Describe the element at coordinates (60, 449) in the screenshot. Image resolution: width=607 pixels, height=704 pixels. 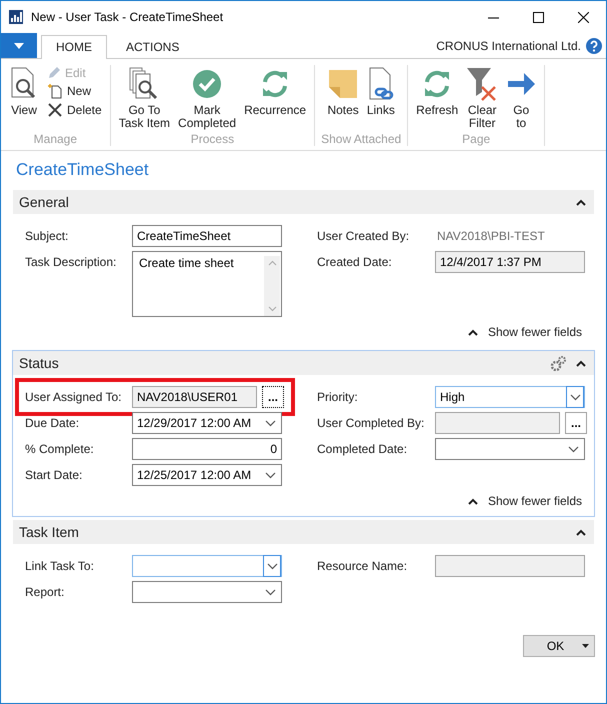
I see `field-label: % Complete:` at that location.